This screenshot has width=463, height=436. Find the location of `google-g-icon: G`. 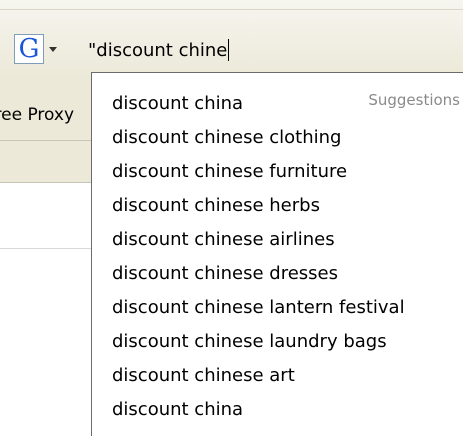

google-g-icon: G is located at coordinates (29, 49).